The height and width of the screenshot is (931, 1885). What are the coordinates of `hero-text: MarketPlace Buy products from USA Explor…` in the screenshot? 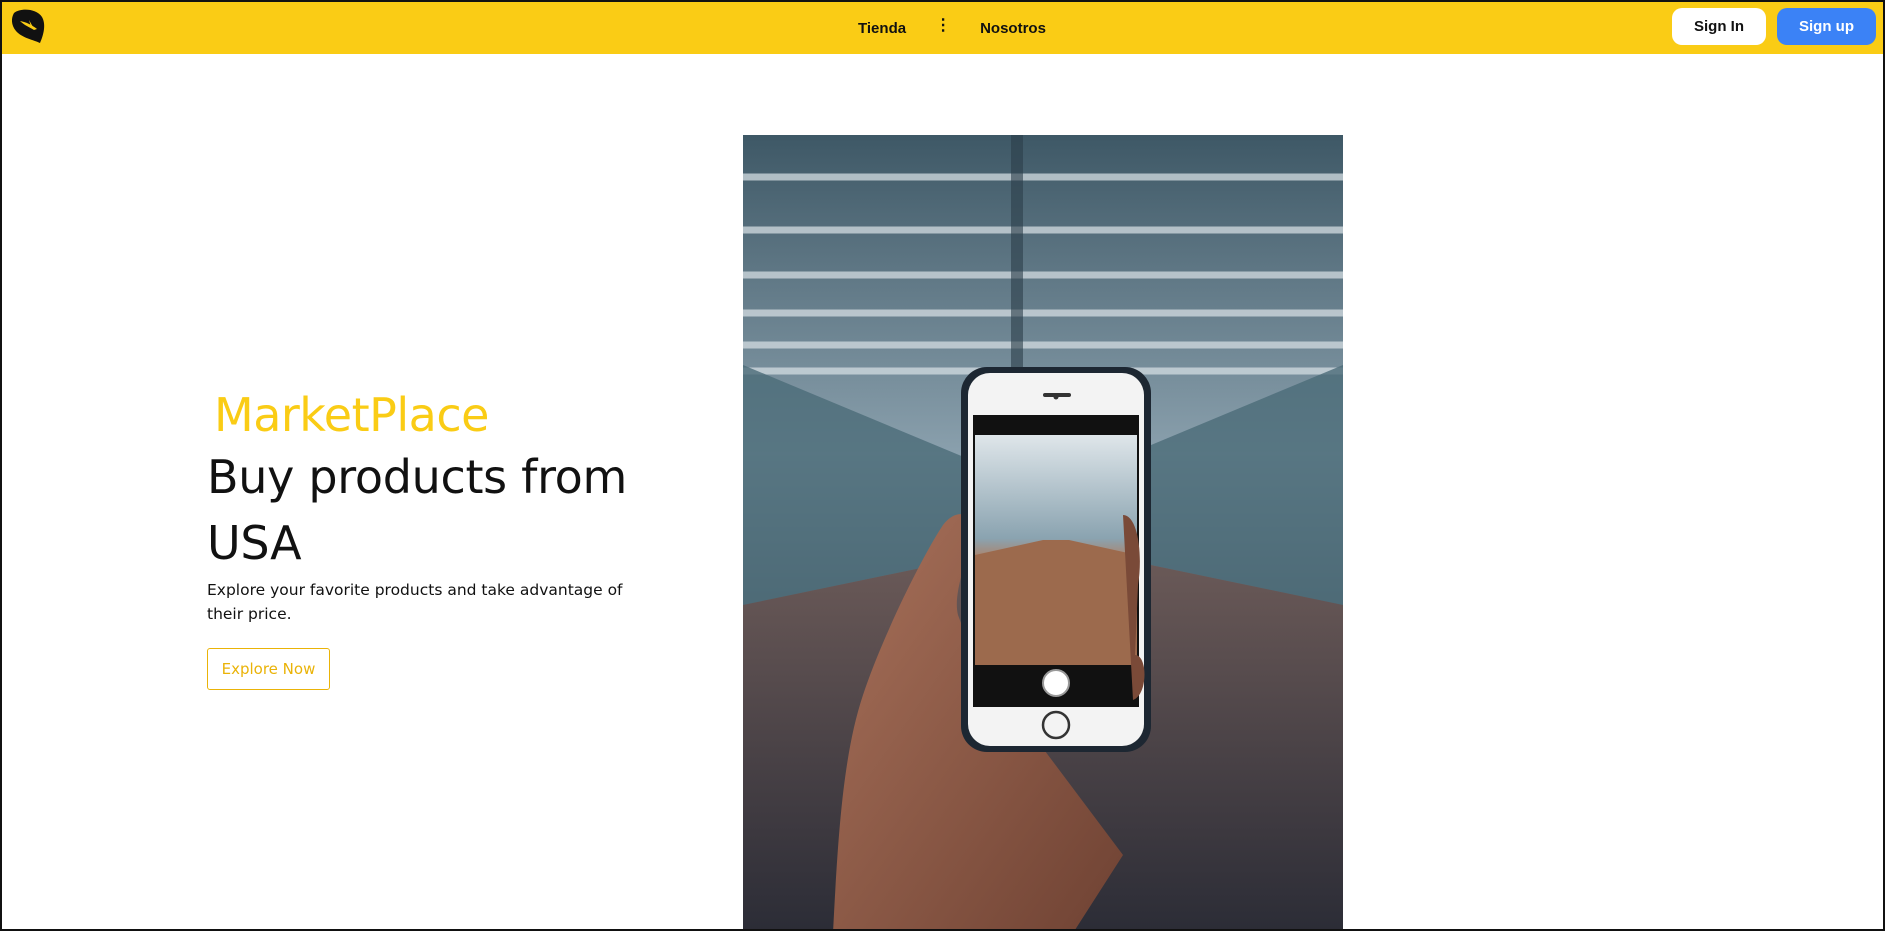 It's located at (427, 506).